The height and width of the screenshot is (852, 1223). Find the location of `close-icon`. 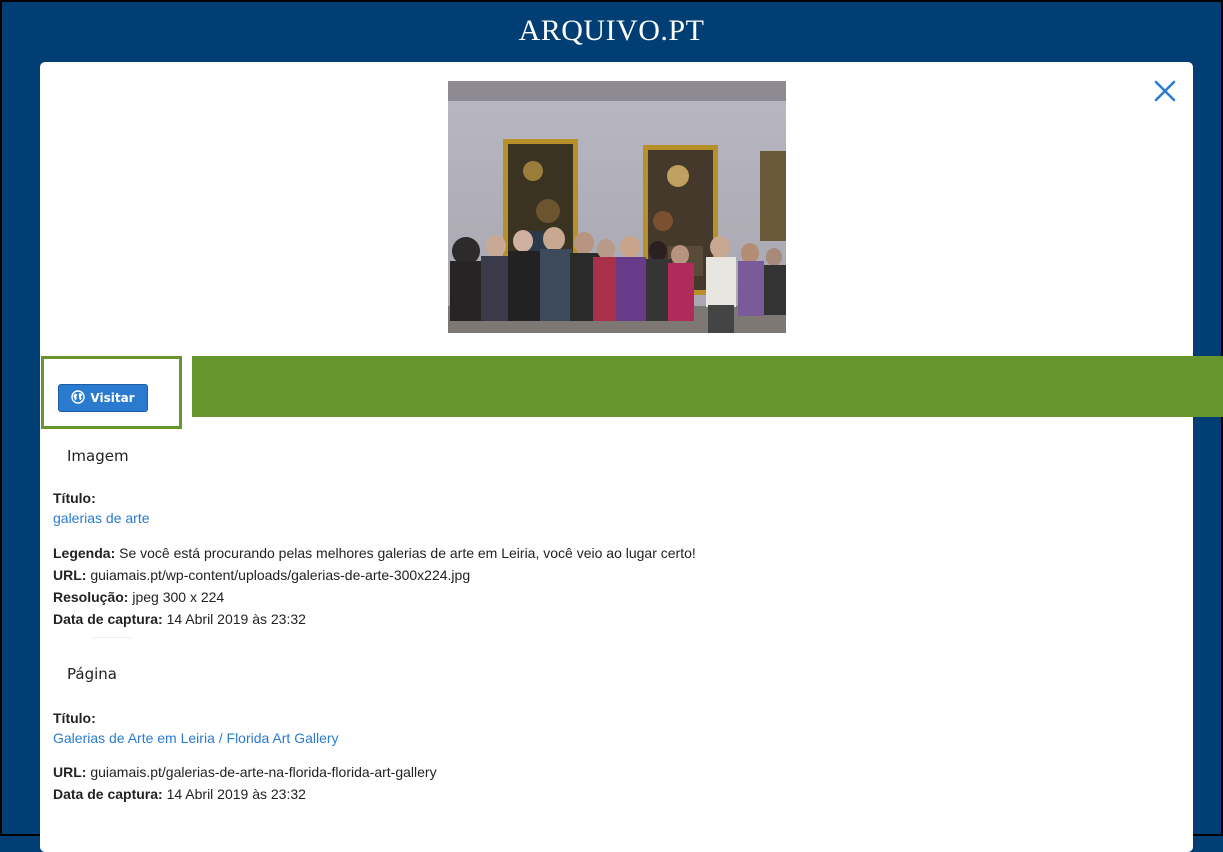

close-icon is located at coordinates (1165, 91).